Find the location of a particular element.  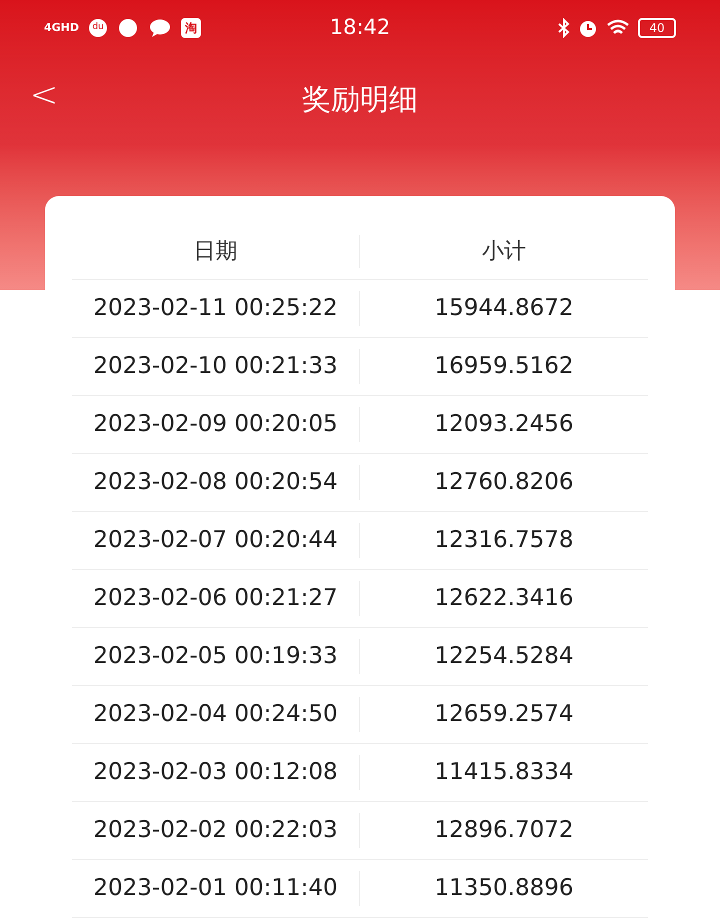

date-cell: 2023-02-10 00:21:33 is located at coordinates (216, 366).